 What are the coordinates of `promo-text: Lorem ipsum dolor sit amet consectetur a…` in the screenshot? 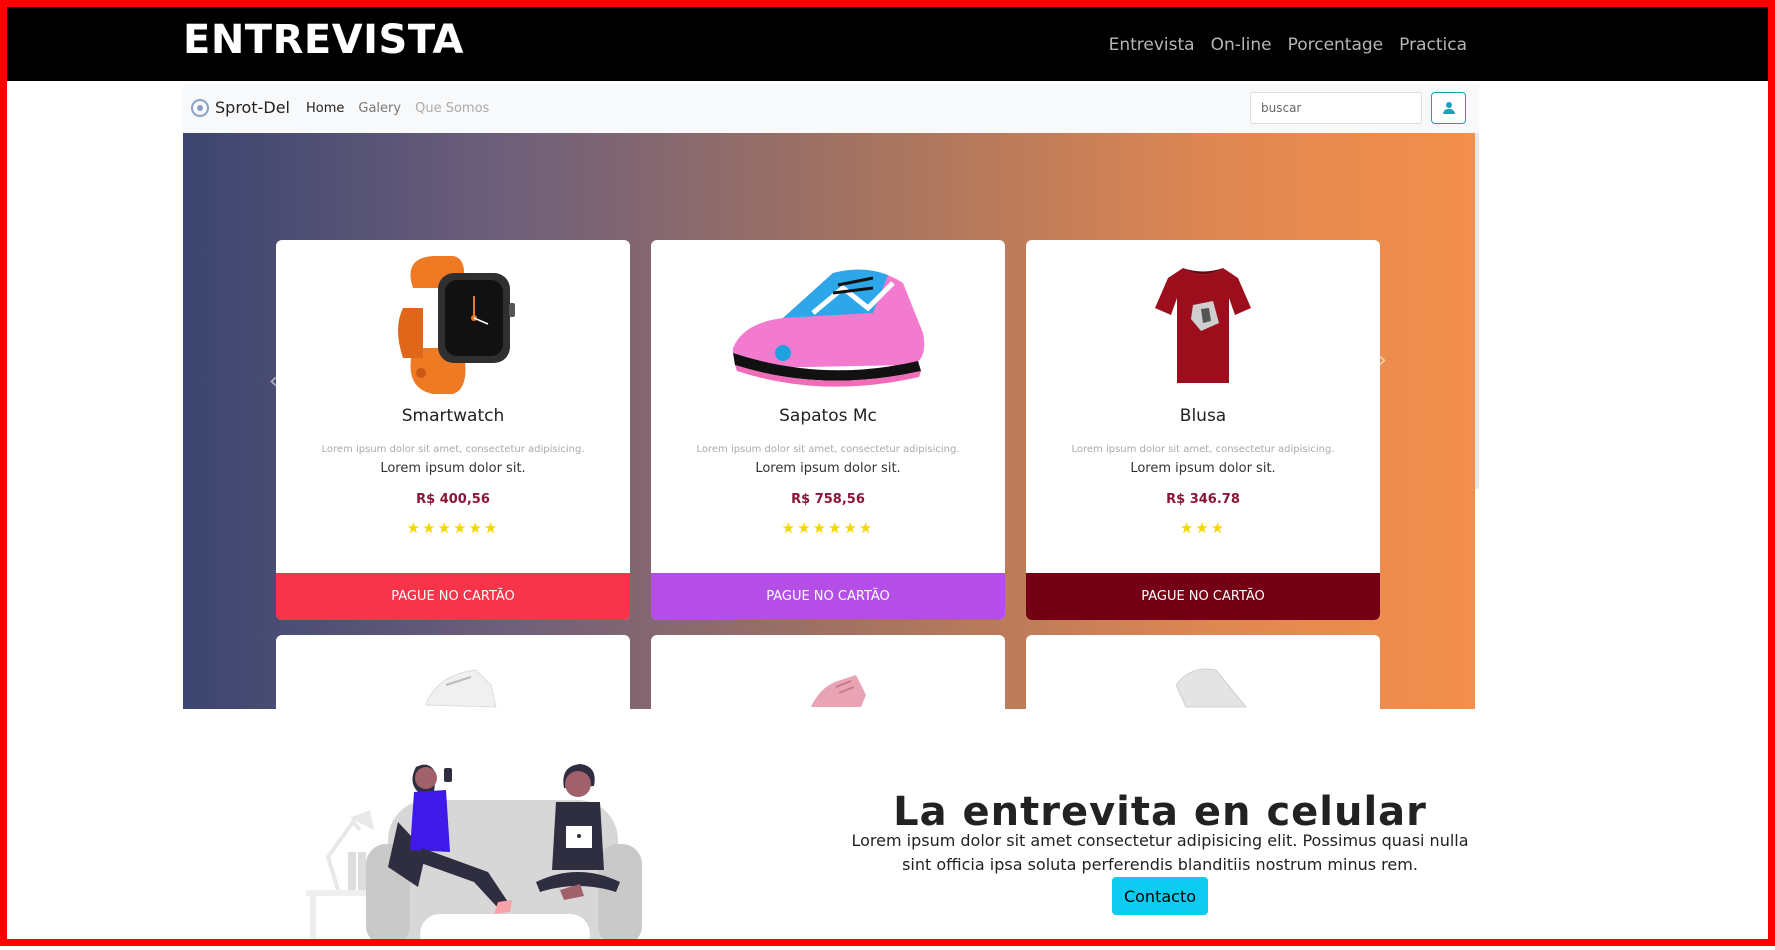 It's located at (1160, 852).